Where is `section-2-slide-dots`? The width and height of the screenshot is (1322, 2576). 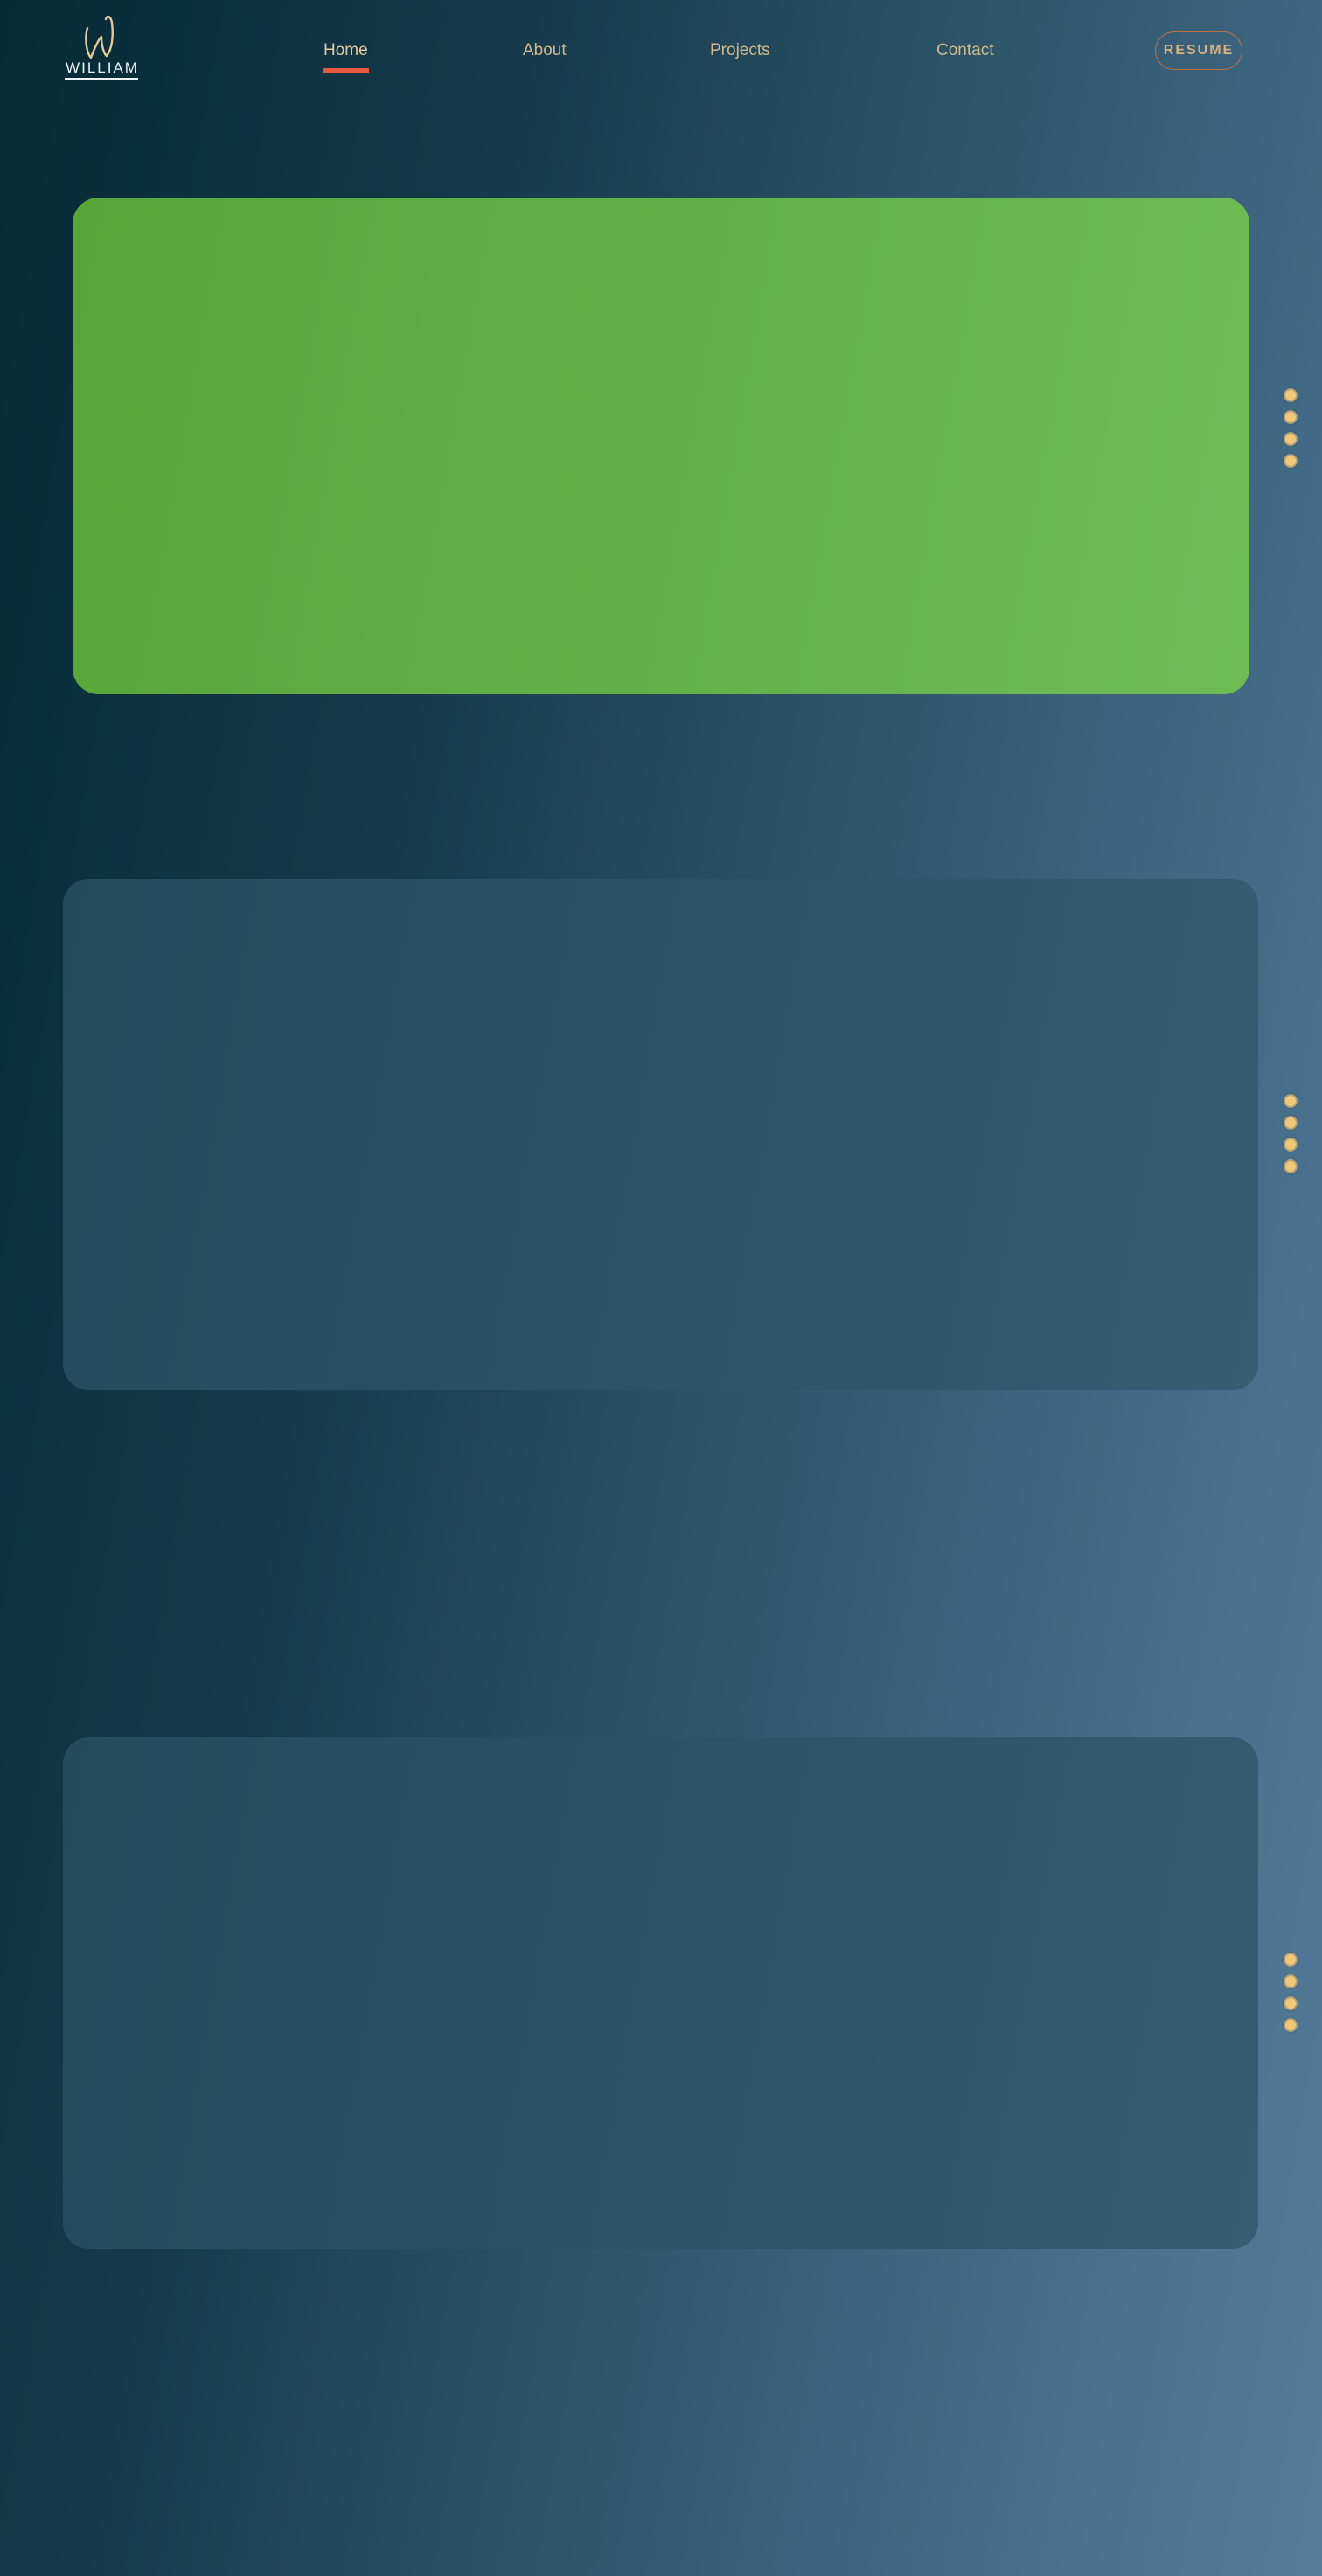
section-2-slide-dots is located at coordinates (1291, 1137).